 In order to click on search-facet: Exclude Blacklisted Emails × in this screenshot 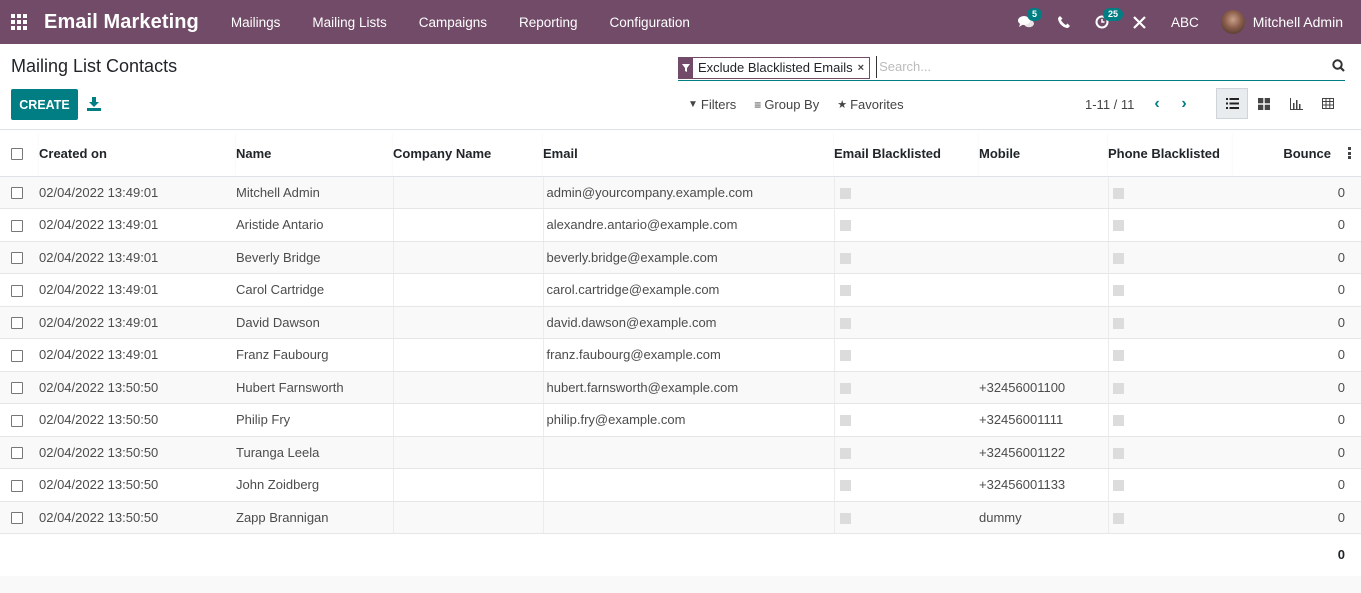, I will do `click(774, 67)`.